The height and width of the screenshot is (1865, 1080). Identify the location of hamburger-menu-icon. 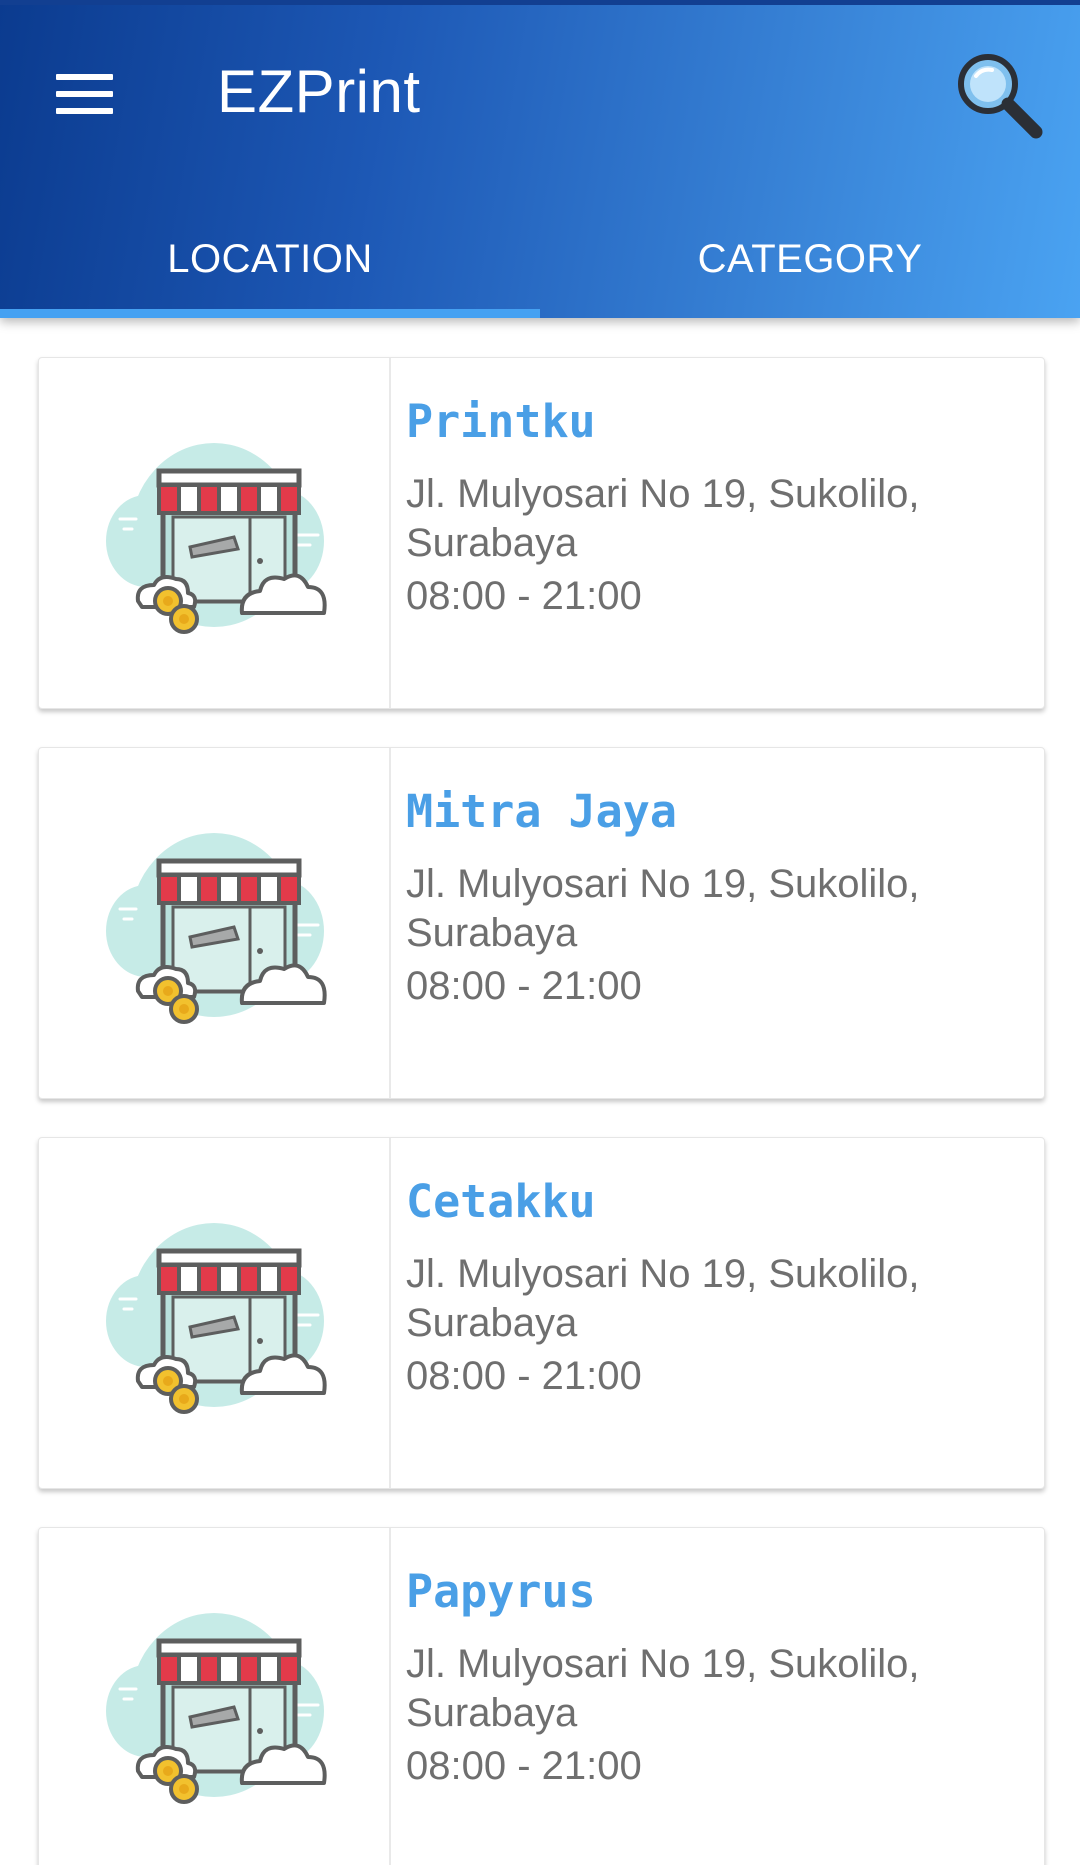
(84, 94).